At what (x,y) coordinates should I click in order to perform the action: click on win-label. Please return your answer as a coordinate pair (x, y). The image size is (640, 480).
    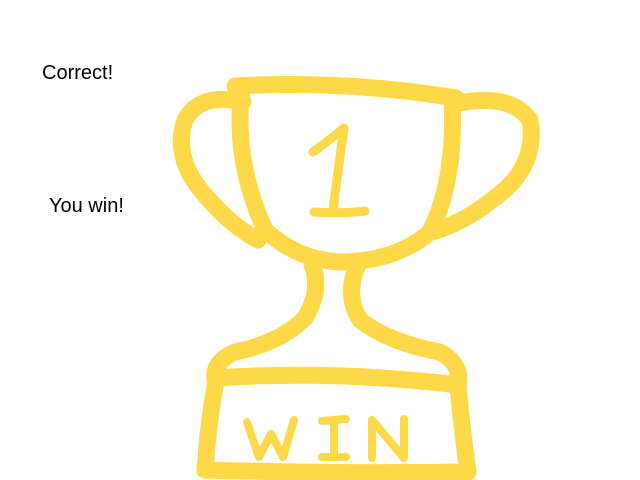
    Looking at the image, I should click on (325, 438).